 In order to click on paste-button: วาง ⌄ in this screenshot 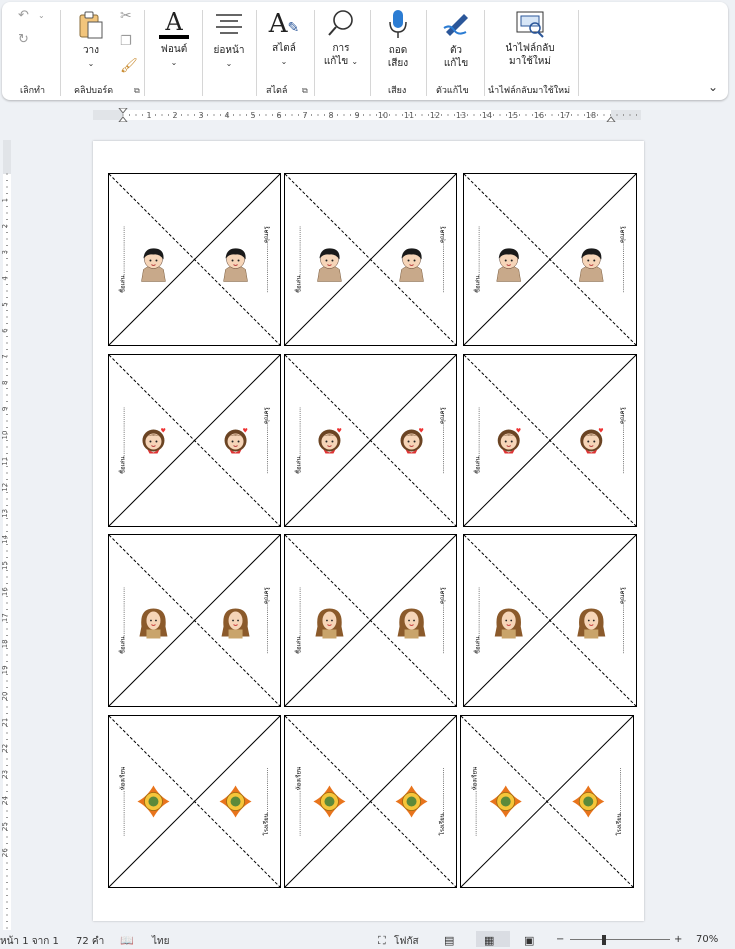, I will do `click(91, 40)`.